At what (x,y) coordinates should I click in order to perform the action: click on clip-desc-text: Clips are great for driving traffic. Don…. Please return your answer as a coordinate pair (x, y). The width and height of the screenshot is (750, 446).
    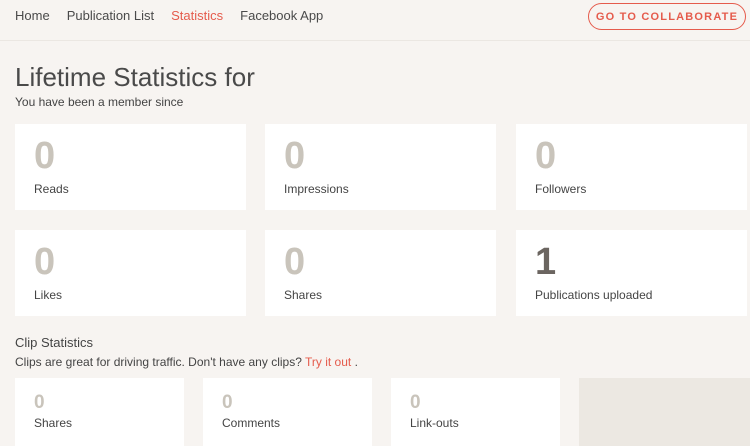
    Looking at the image, I should click on (158, 362).